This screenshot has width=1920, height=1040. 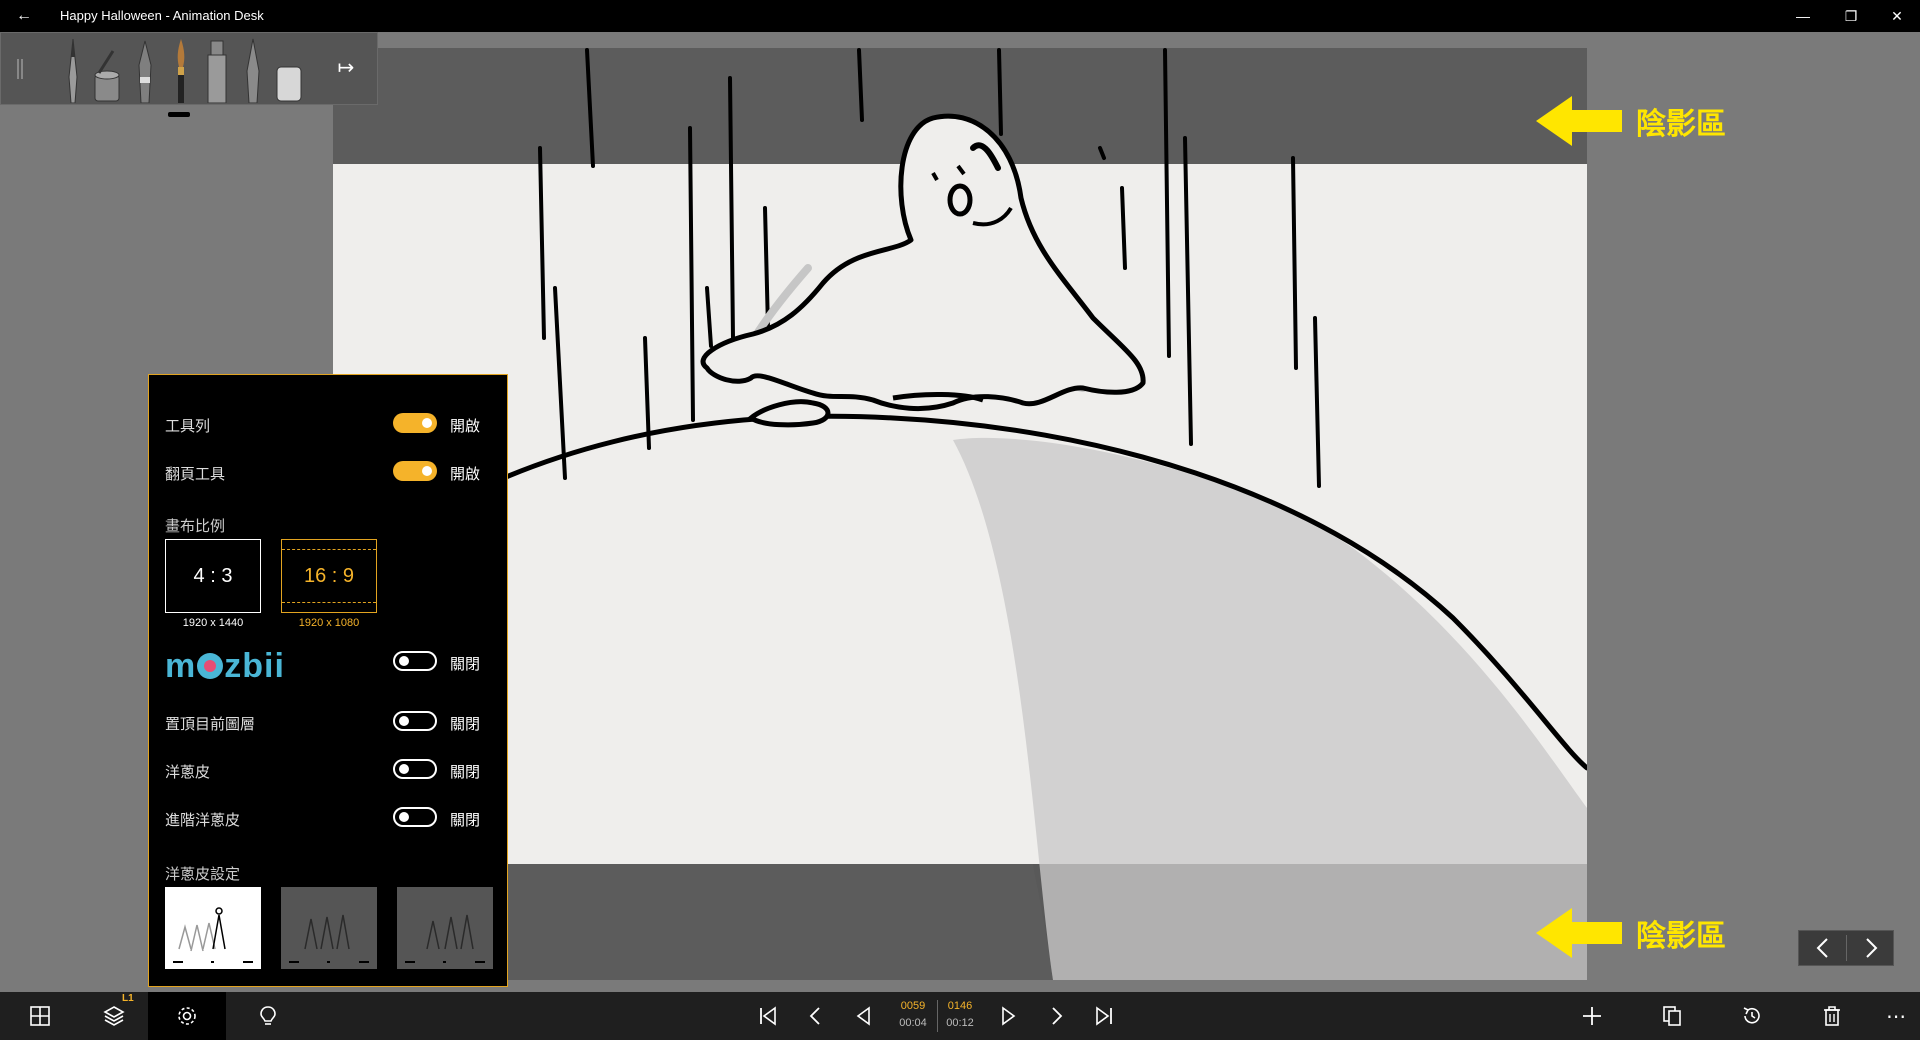 What do you see at coordinates (179, 114) in the screenshot?
I see `active-tool-indicator` at bounding box center [179, 114].